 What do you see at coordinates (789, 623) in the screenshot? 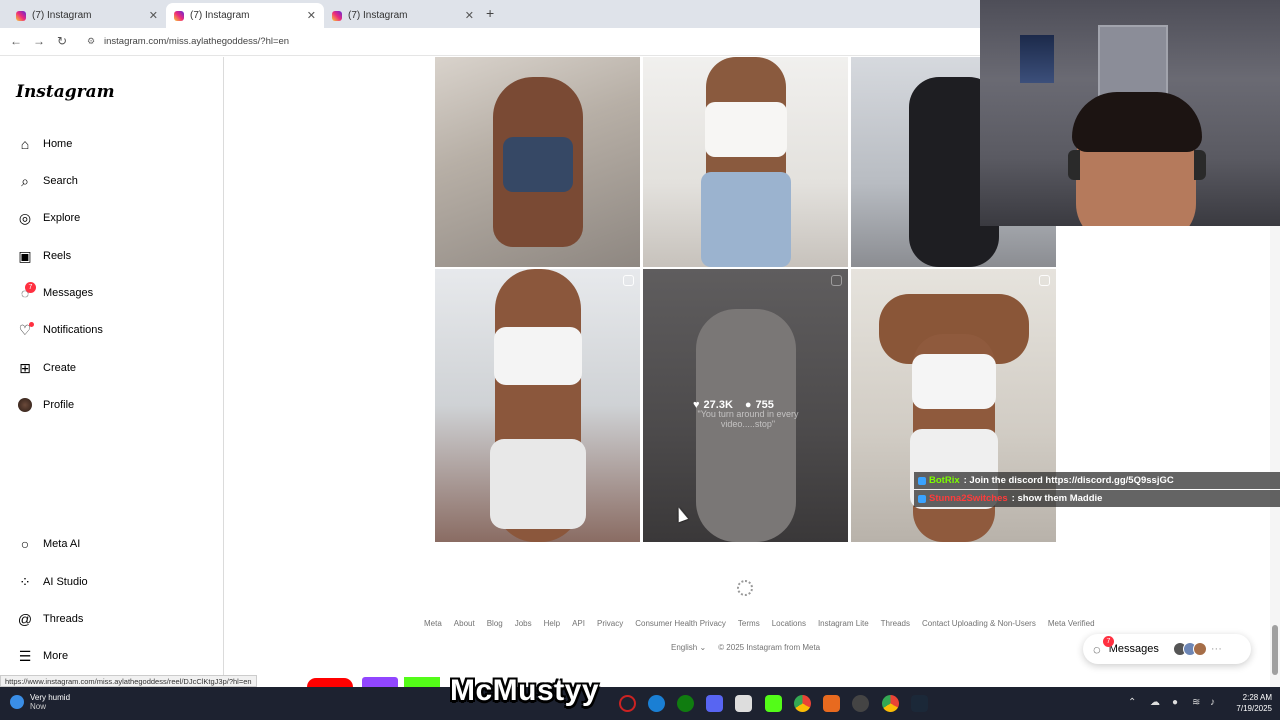
I see `footer-link-locations: Locations` at bounding box center [789, 623].